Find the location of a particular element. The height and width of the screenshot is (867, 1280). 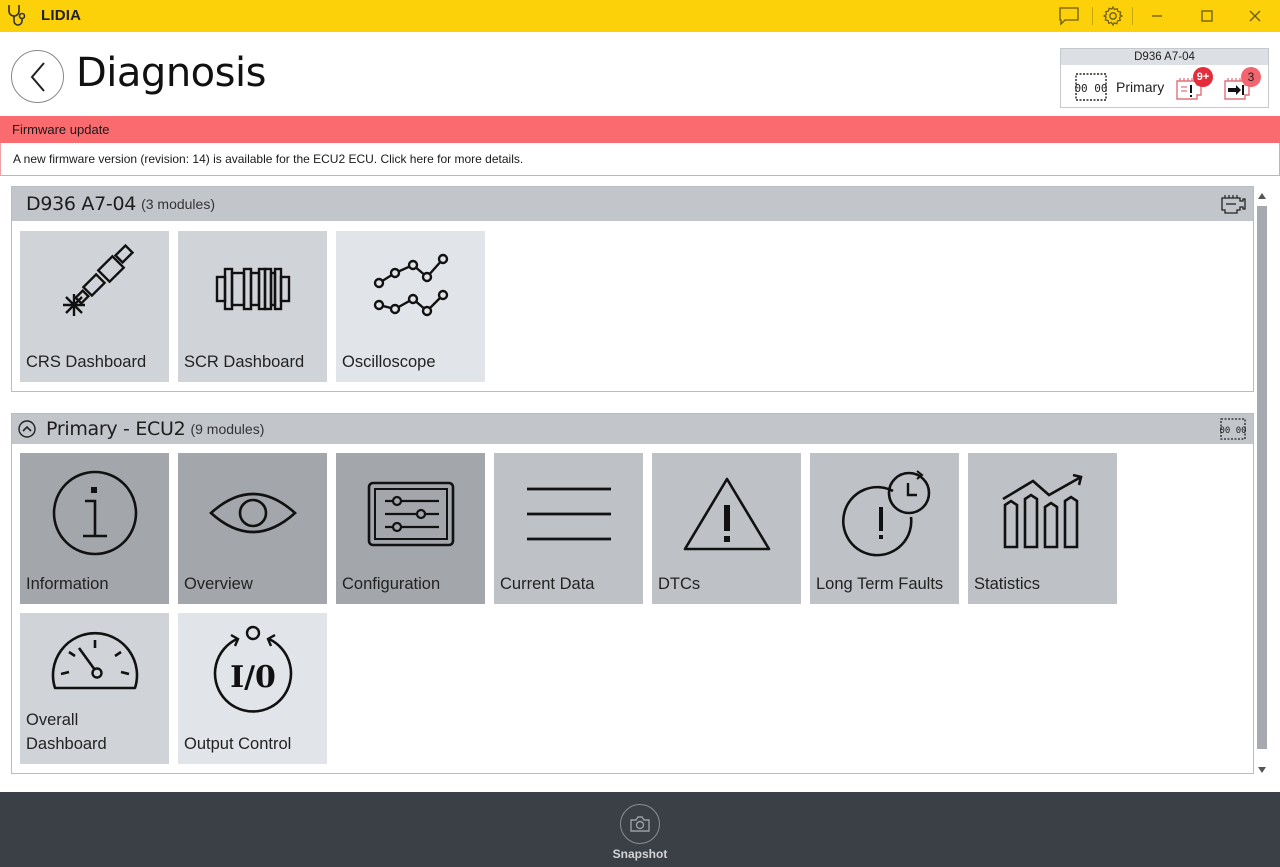

ecu-output-button: 3 is located at coordinates (1241, 85).